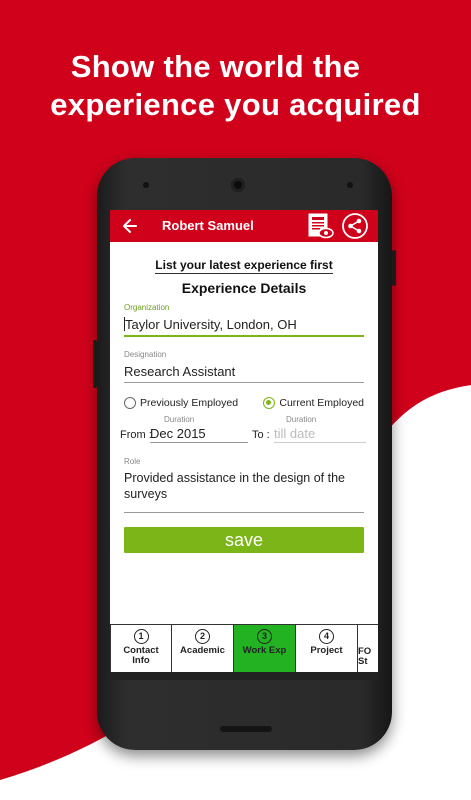 The image size is (471, 800). What do you see at coordinates (313, 403) in the screenshot?
I see `current-employed-radio: Current Employed` at bounding box center [313, 403].